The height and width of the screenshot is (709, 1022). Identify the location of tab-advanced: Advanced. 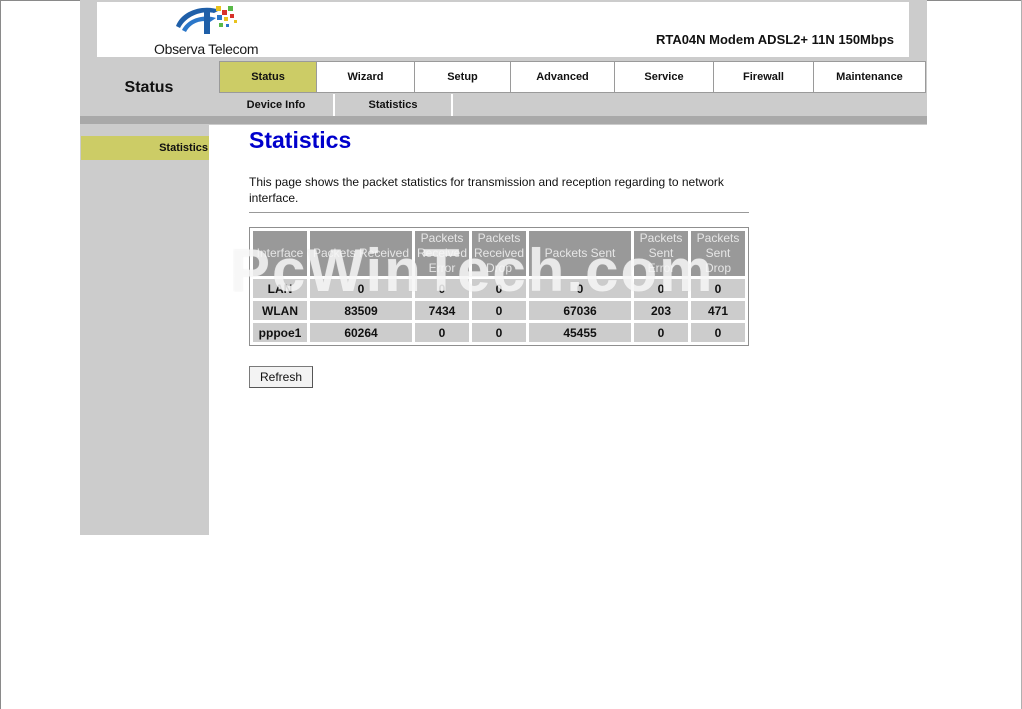
(563, 77).